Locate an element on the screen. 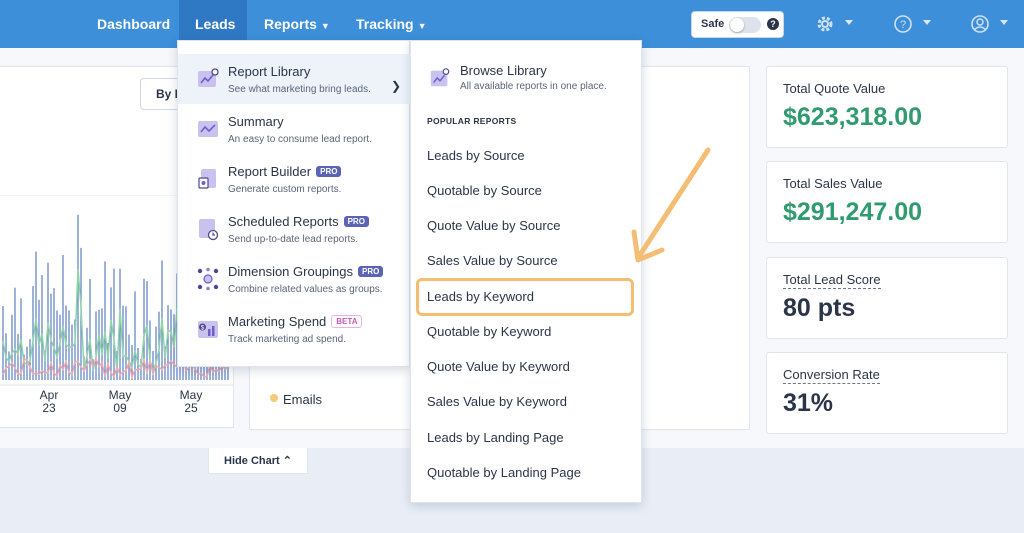  stat-label: Total Quote Value is located at coordinates (834, 88).